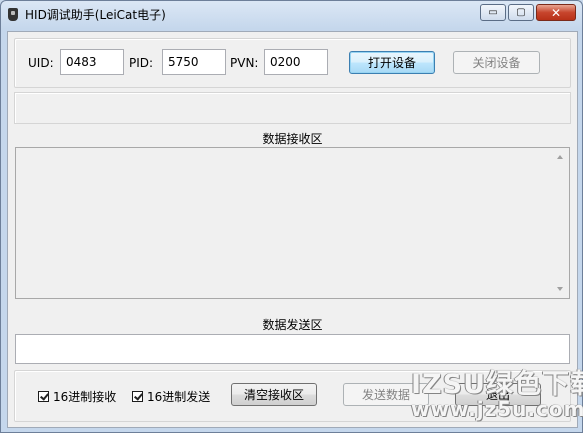 The width and height of the screenshot is (583, 433). Describe the element at coordinates (85, 397) in the screenshot. I see `hex-receive-label: 16进制接收` at that location.